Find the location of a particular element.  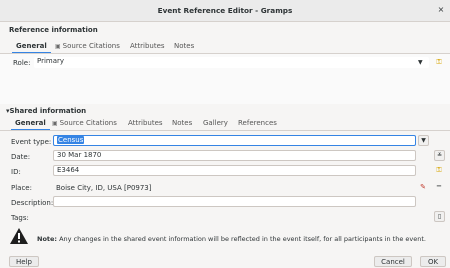

id-field: E3464 is located at coordinates (234, 170).